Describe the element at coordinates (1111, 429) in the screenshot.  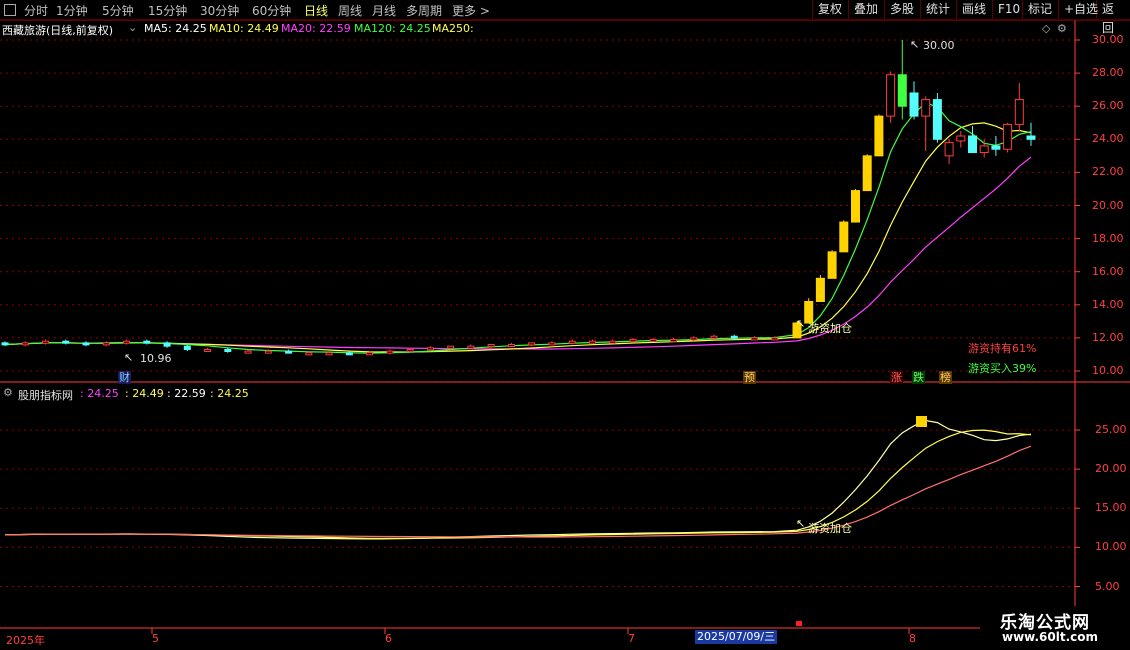
I see `indicator-y-tick-label: 25.00` at that location.